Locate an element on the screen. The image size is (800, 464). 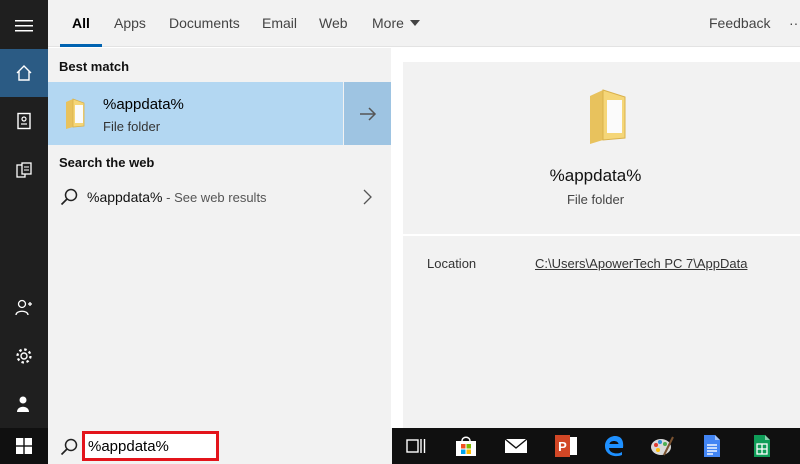
settings-button is located at coordinates (24, 356).